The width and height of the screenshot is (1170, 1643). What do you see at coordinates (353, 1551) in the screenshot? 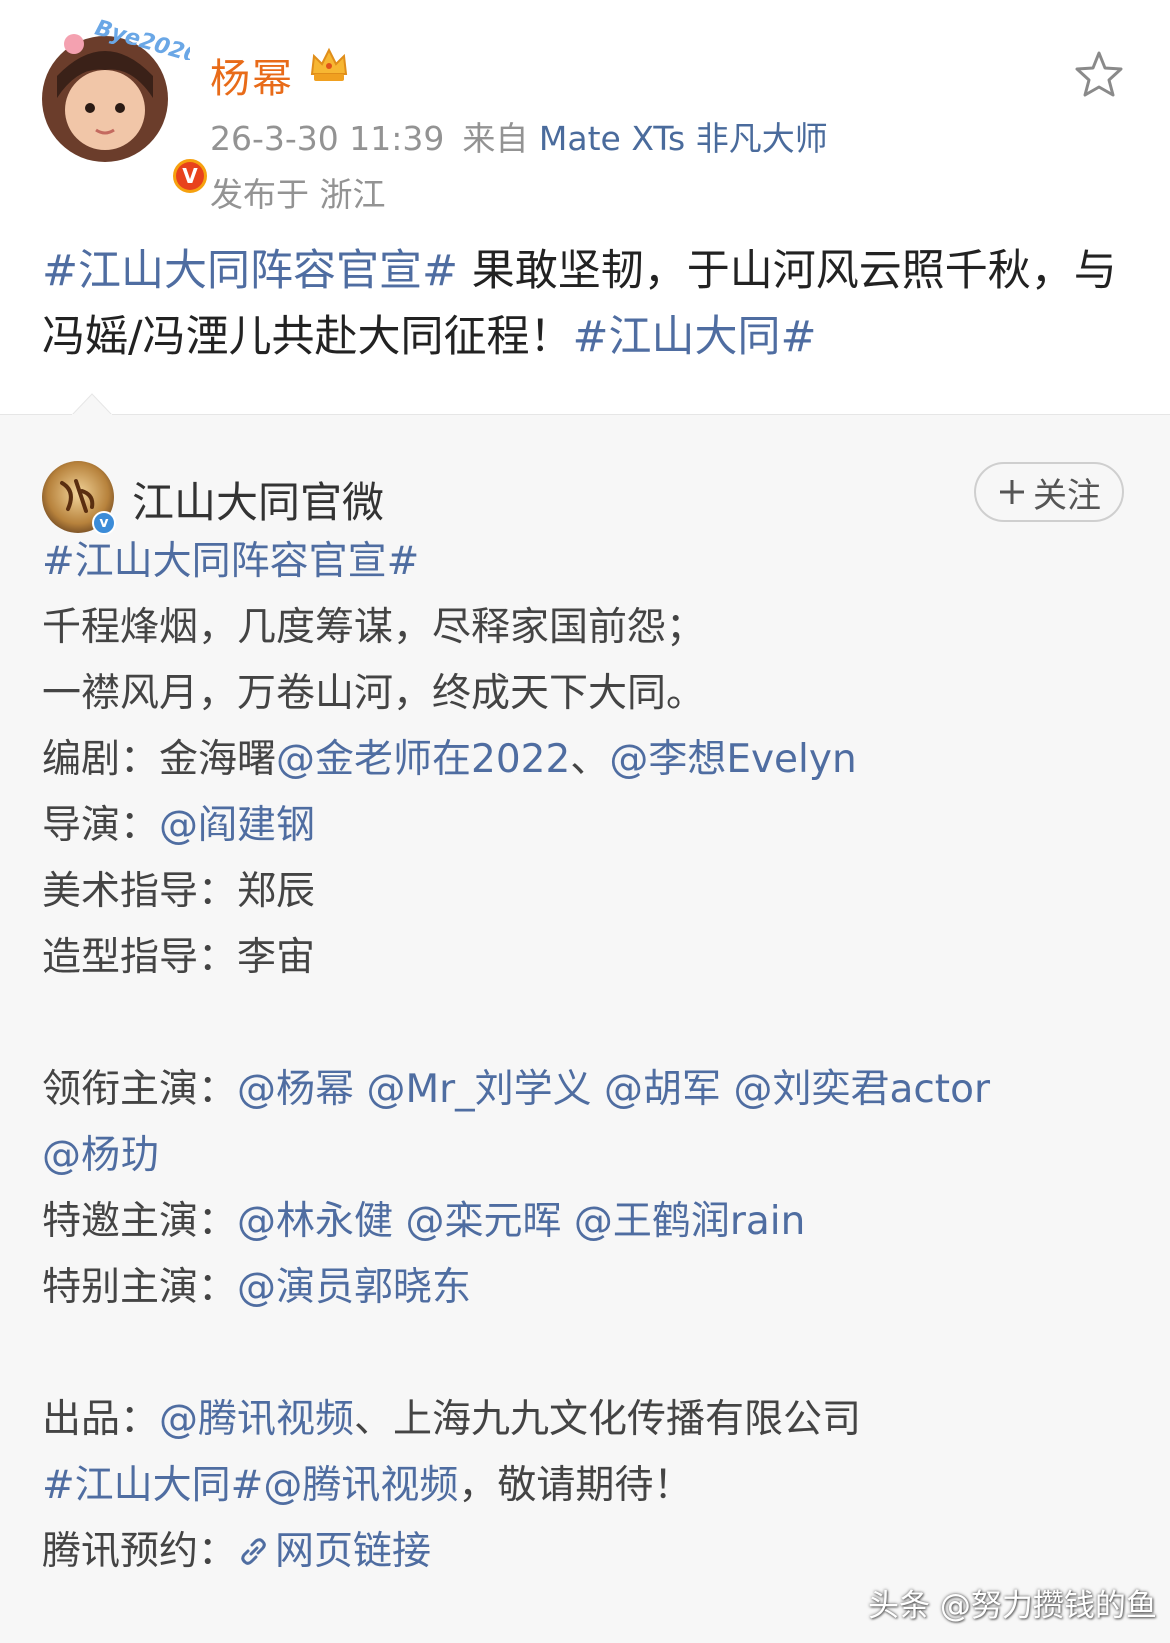
I see `web-link-label: 网页链接` at bounding box center [353, 1551].